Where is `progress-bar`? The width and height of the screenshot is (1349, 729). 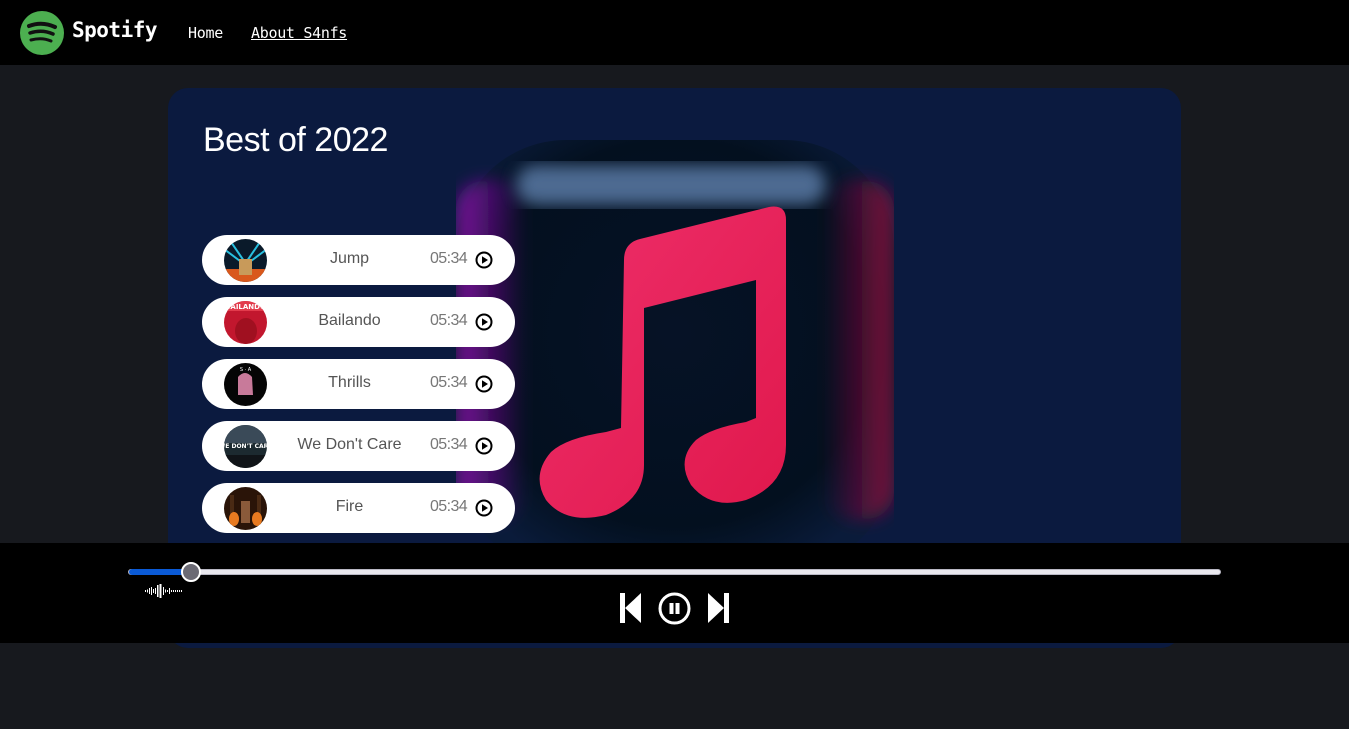 progress-bar is located at coordinates (674, 572).